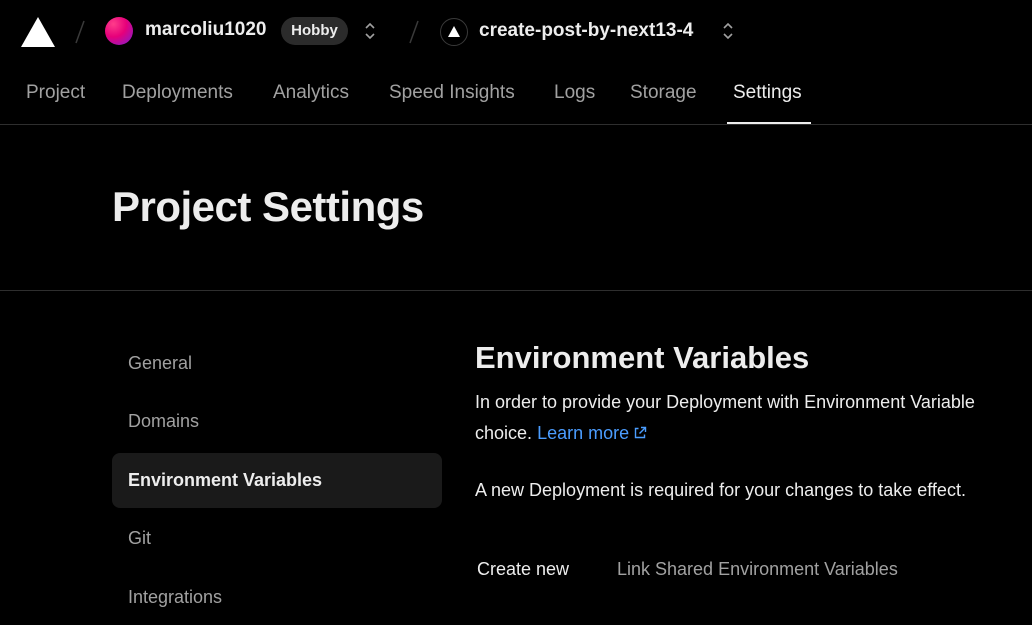 The height and width of the screenshot is (625, 1032). I want to click on tab-deployments: Deployments, so click(177, 93).